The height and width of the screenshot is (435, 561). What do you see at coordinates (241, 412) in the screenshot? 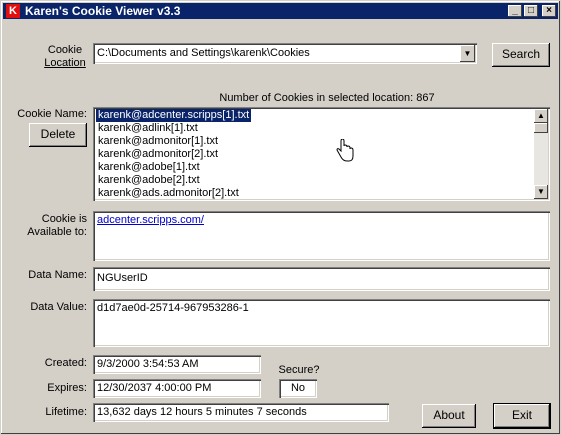
I see `lifetime-field: 13,632 days 12 hours 5 minutes 7 seconds` at bounding box center [241, 412].